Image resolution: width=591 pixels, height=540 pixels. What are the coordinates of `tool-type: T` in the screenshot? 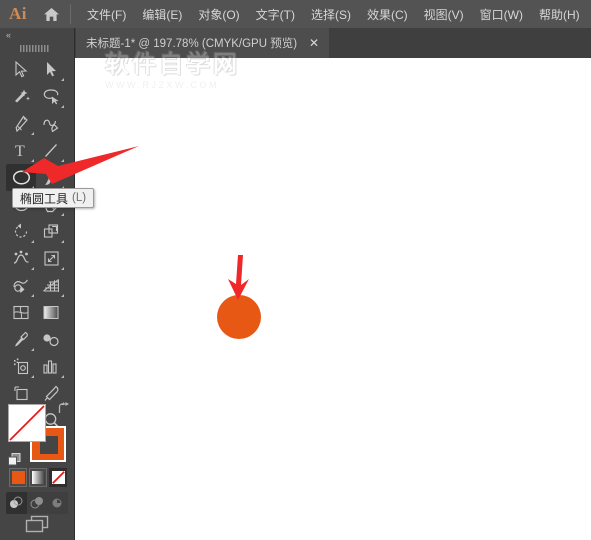 It's located at (21, 150).